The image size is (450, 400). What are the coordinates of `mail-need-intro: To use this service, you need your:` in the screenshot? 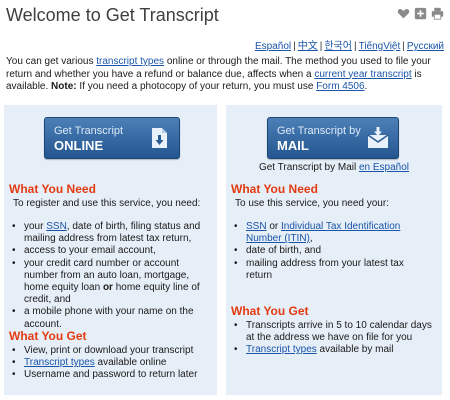 It's located at (312, 203).